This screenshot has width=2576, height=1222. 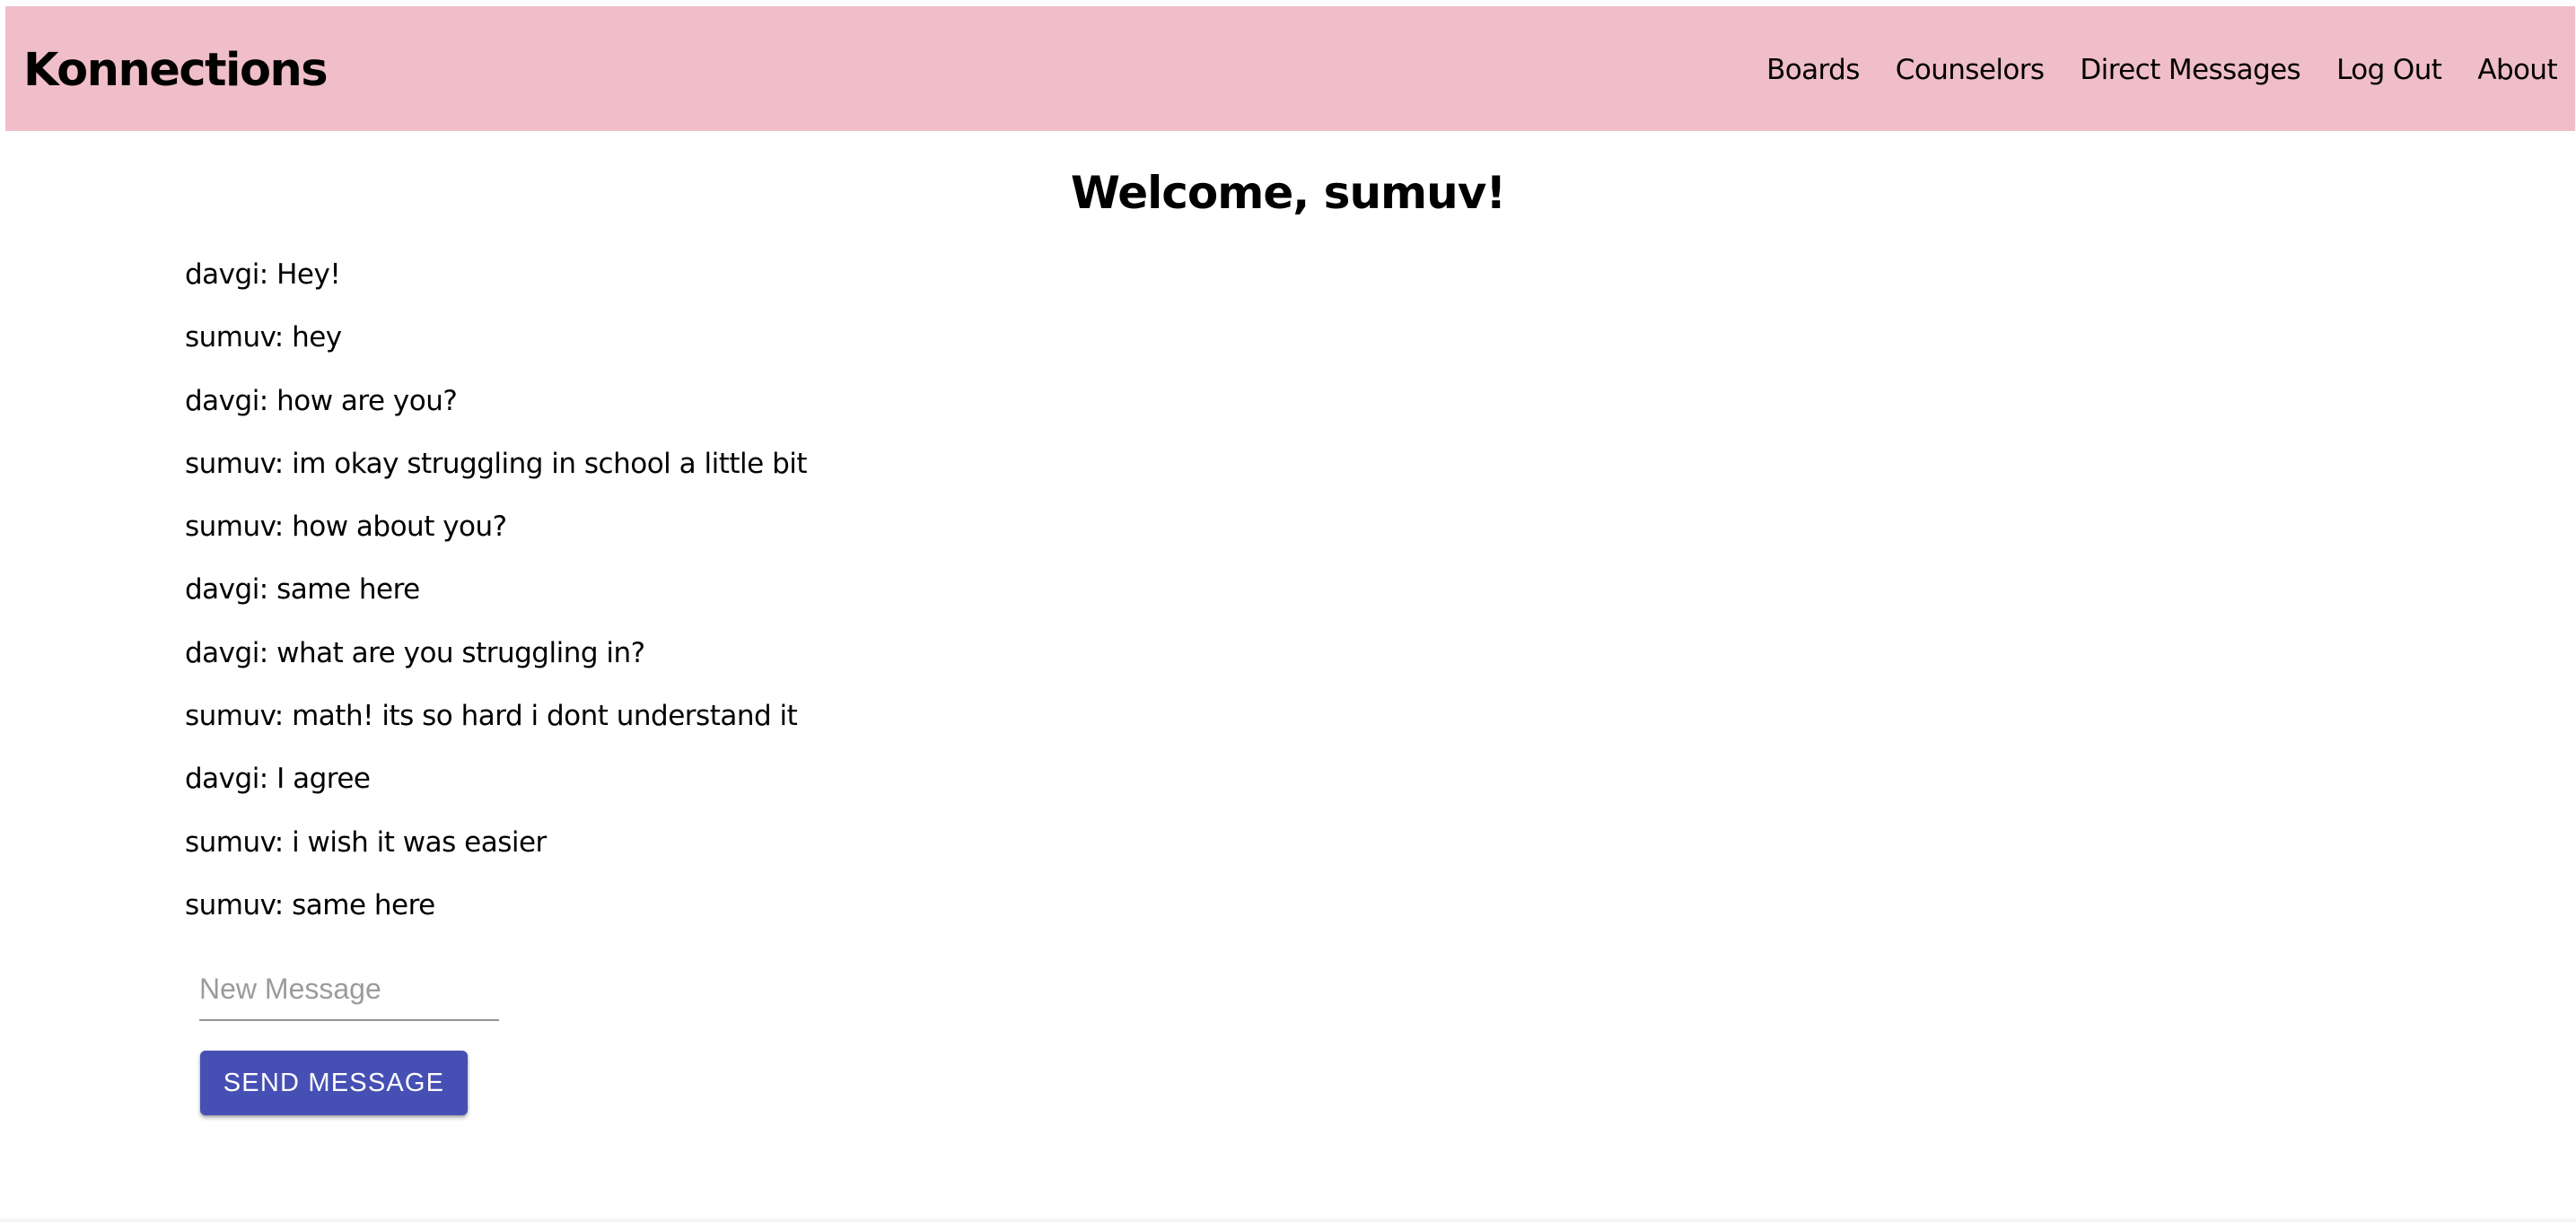 I want to click on message-item: davgi: how are you?, so click(x=321, y=400).